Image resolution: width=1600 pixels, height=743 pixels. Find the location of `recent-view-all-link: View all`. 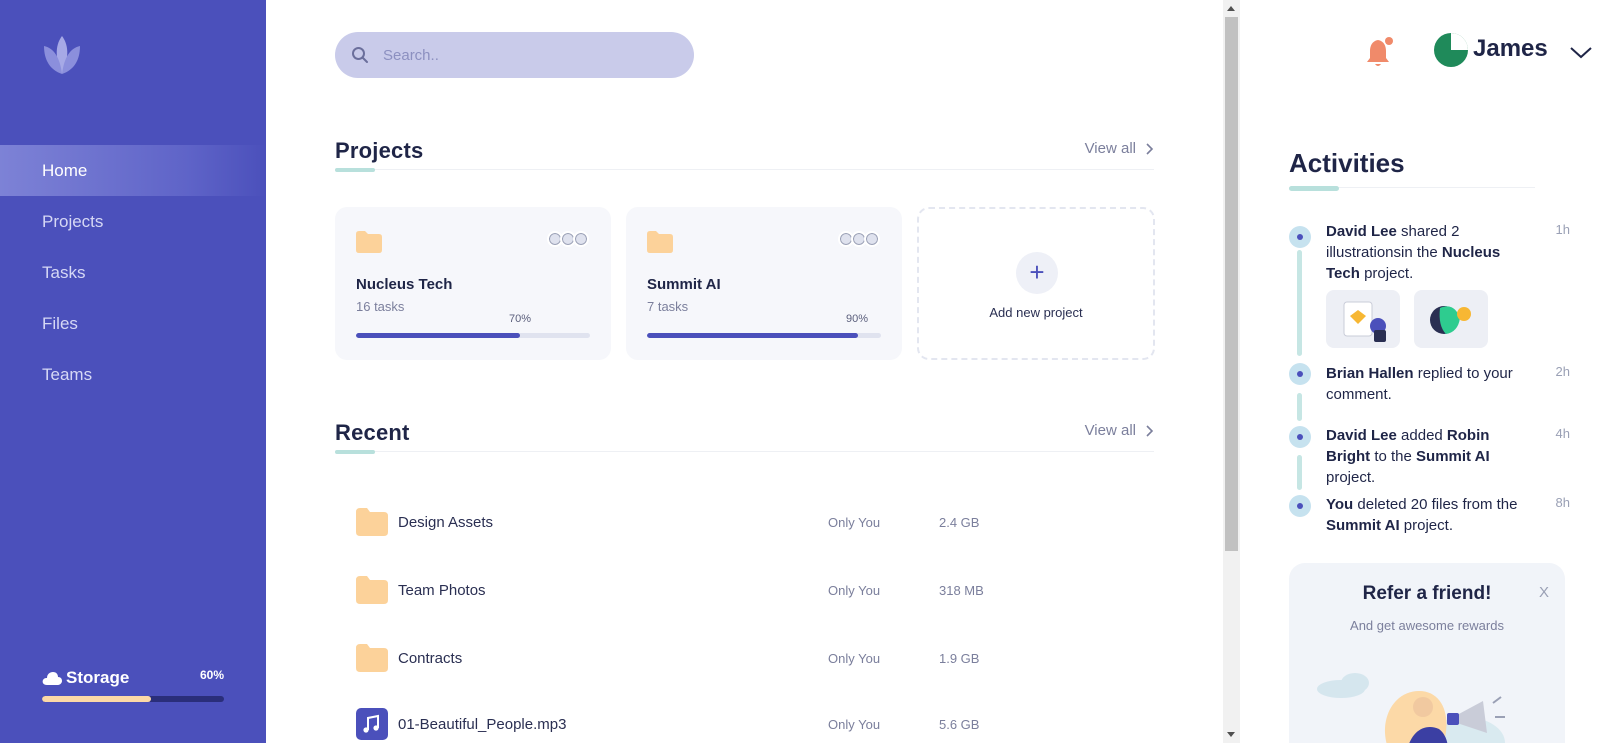

recent-view-all-link: View all is located at coordinates (1119, 430).